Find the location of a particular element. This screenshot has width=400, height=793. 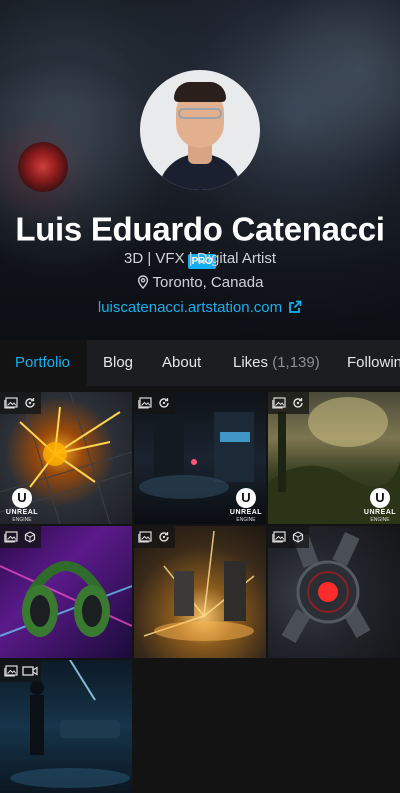

location-text: Toronto, Canada is located at coordinates (208, 282).